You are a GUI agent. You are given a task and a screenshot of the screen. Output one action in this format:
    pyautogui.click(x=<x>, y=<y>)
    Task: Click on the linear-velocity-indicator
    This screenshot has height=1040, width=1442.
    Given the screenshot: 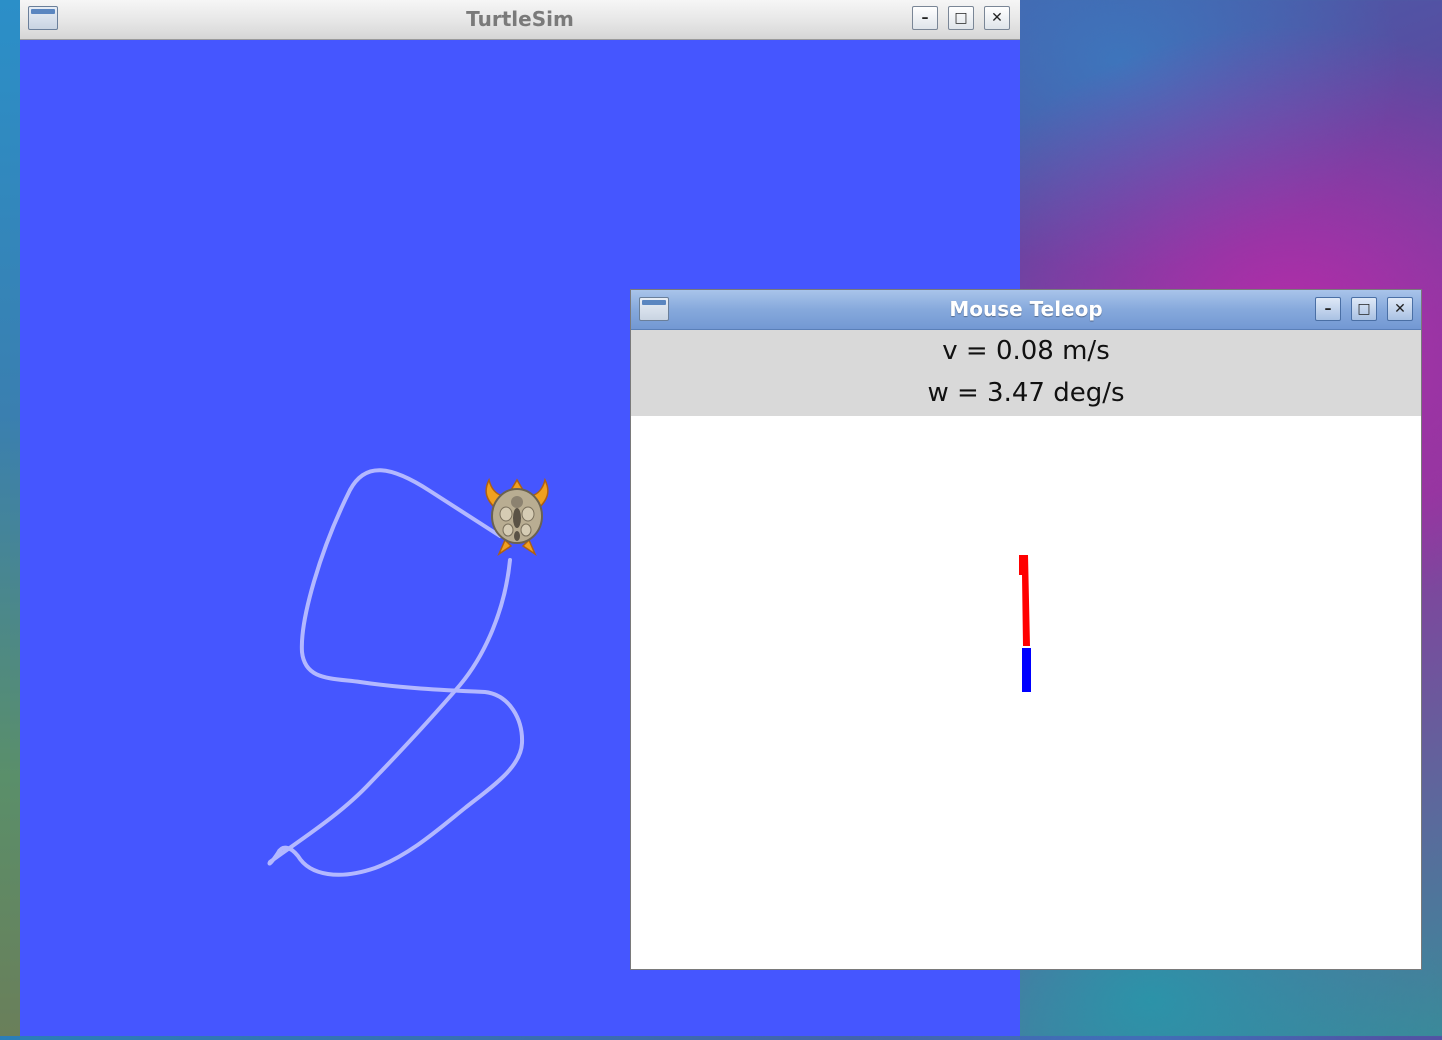 What is the action you would take?
    pyautogui.click(x=1024, y=600)
    